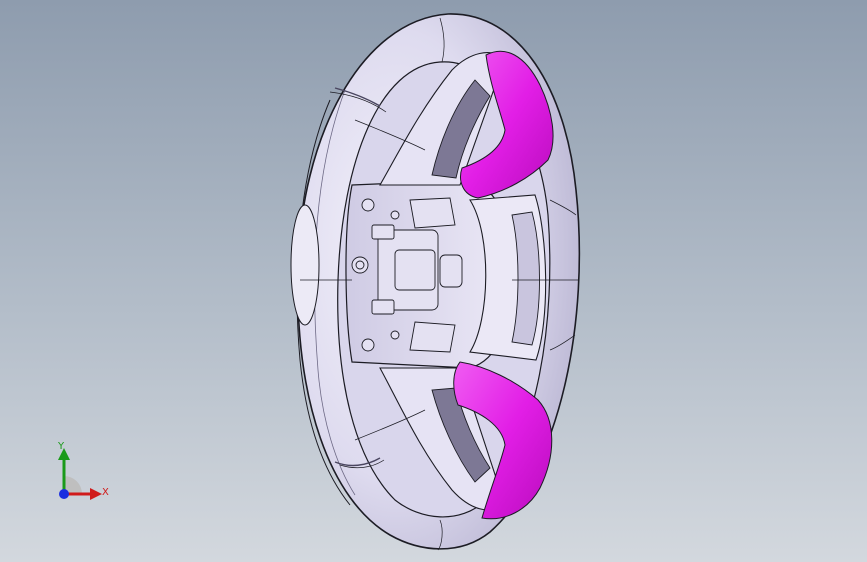 The image size is (867, 562). I want to click on reference-triad: Y X, so click(85, 478).